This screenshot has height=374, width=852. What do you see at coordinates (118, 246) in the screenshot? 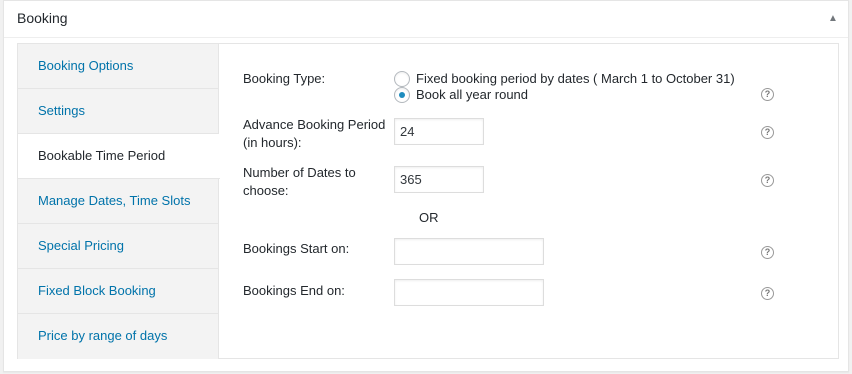
I see `tab-special-pricing: Special Pricing` at bounding box center [118, 246].